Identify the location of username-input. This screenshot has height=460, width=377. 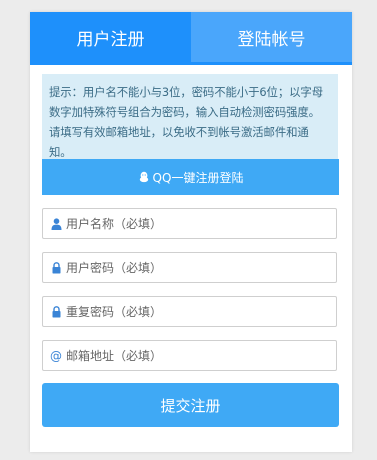
(191, 223).